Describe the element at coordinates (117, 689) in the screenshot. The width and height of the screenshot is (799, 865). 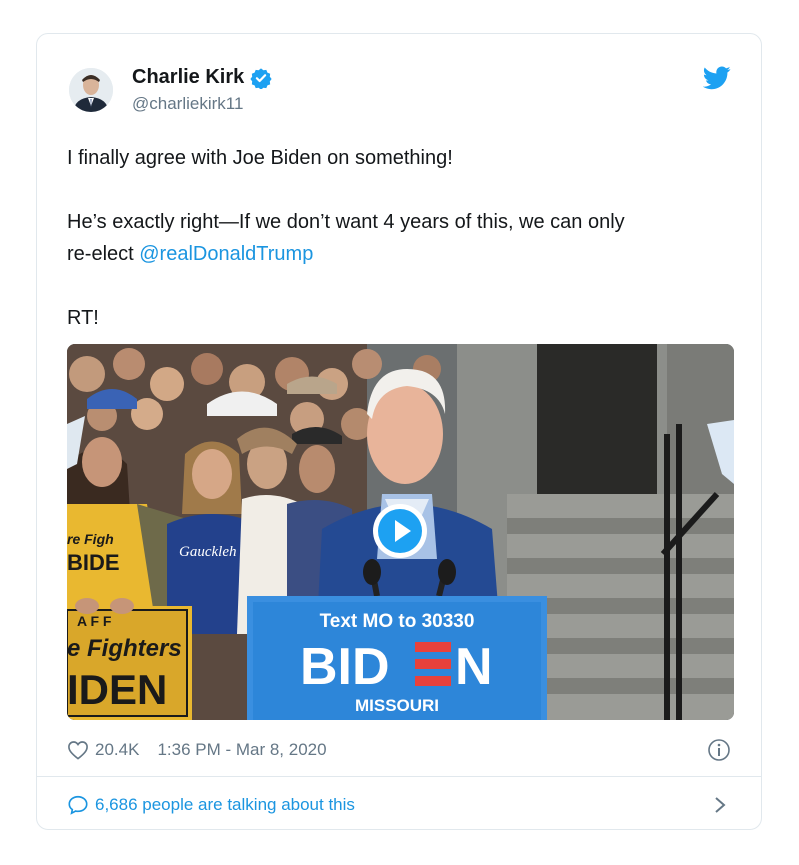
I see `left-sign-bottom-text: IDEN` at that location.